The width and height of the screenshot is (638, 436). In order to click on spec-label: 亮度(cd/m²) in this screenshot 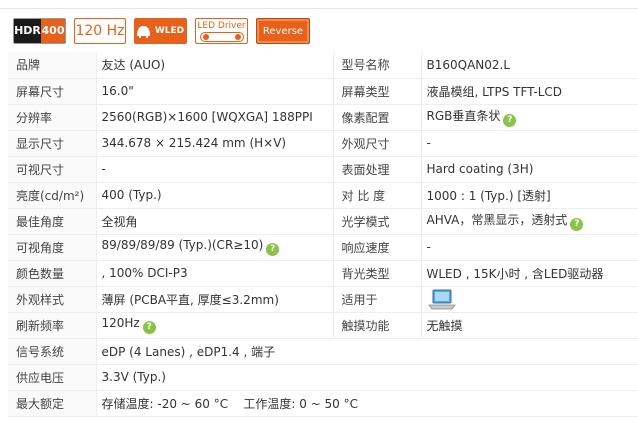, I will do `click(52, 195)`.